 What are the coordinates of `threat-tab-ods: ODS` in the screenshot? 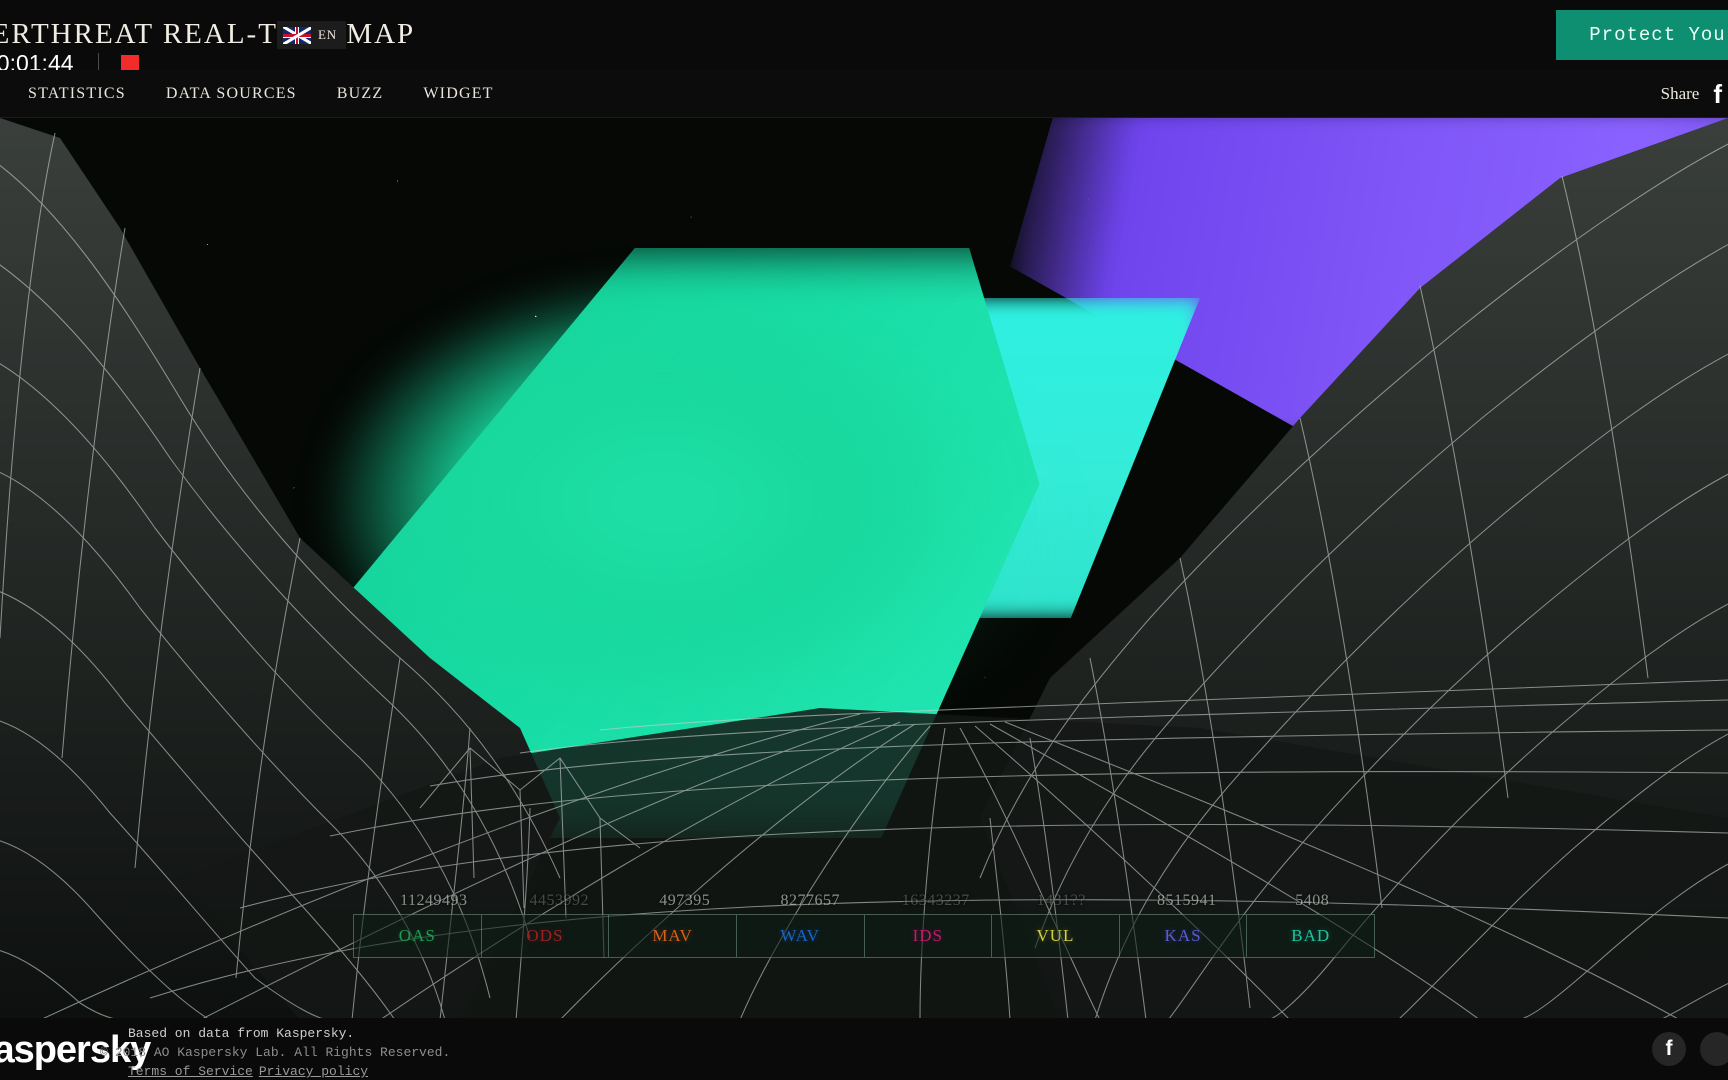 It's located at (546, 936).